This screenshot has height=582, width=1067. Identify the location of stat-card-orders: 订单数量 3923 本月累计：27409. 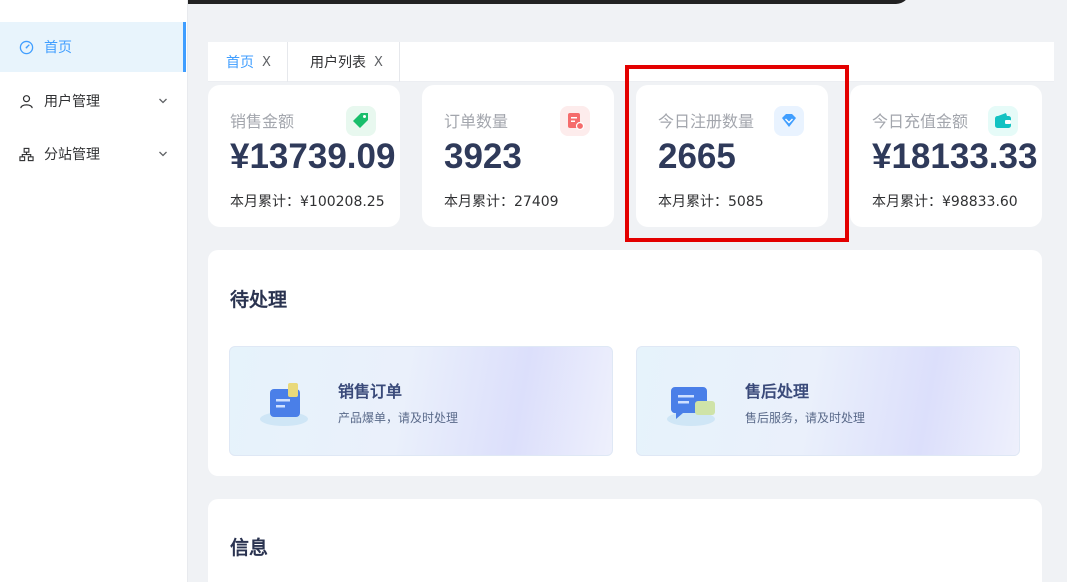
(518, 156).